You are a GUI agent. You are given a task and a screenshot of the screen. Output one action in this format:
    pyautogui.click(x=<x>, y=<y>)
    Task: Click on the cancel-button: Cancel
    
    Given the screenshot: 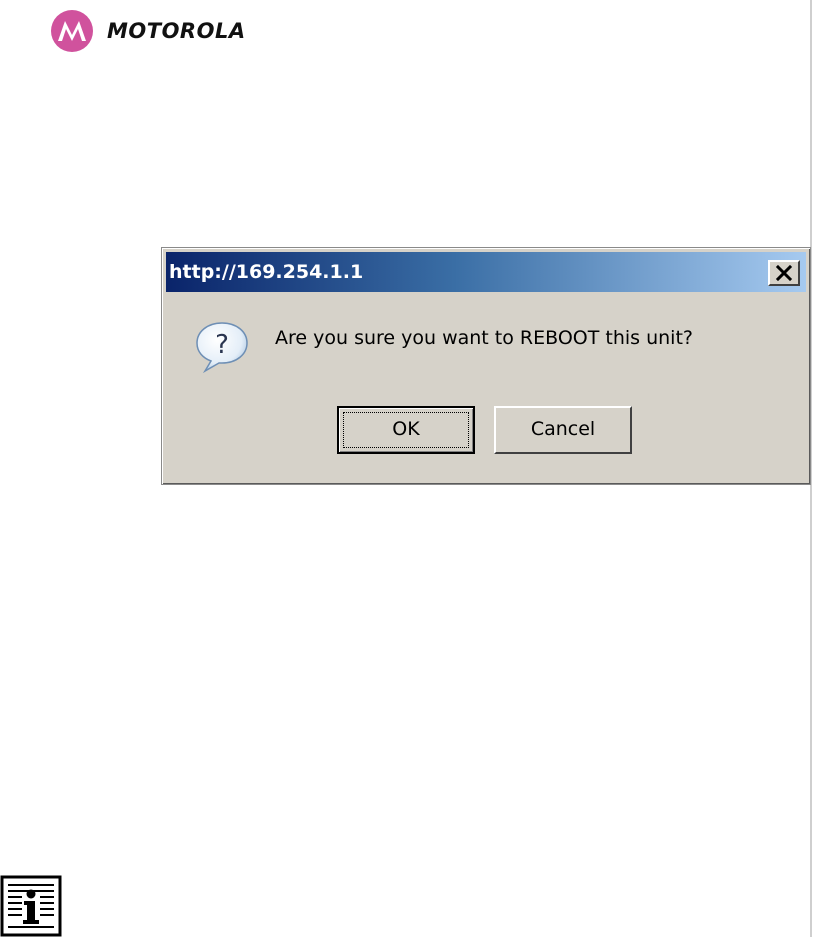 What is the action you would take?
    pyautogui.click(x=563, y=430)
    